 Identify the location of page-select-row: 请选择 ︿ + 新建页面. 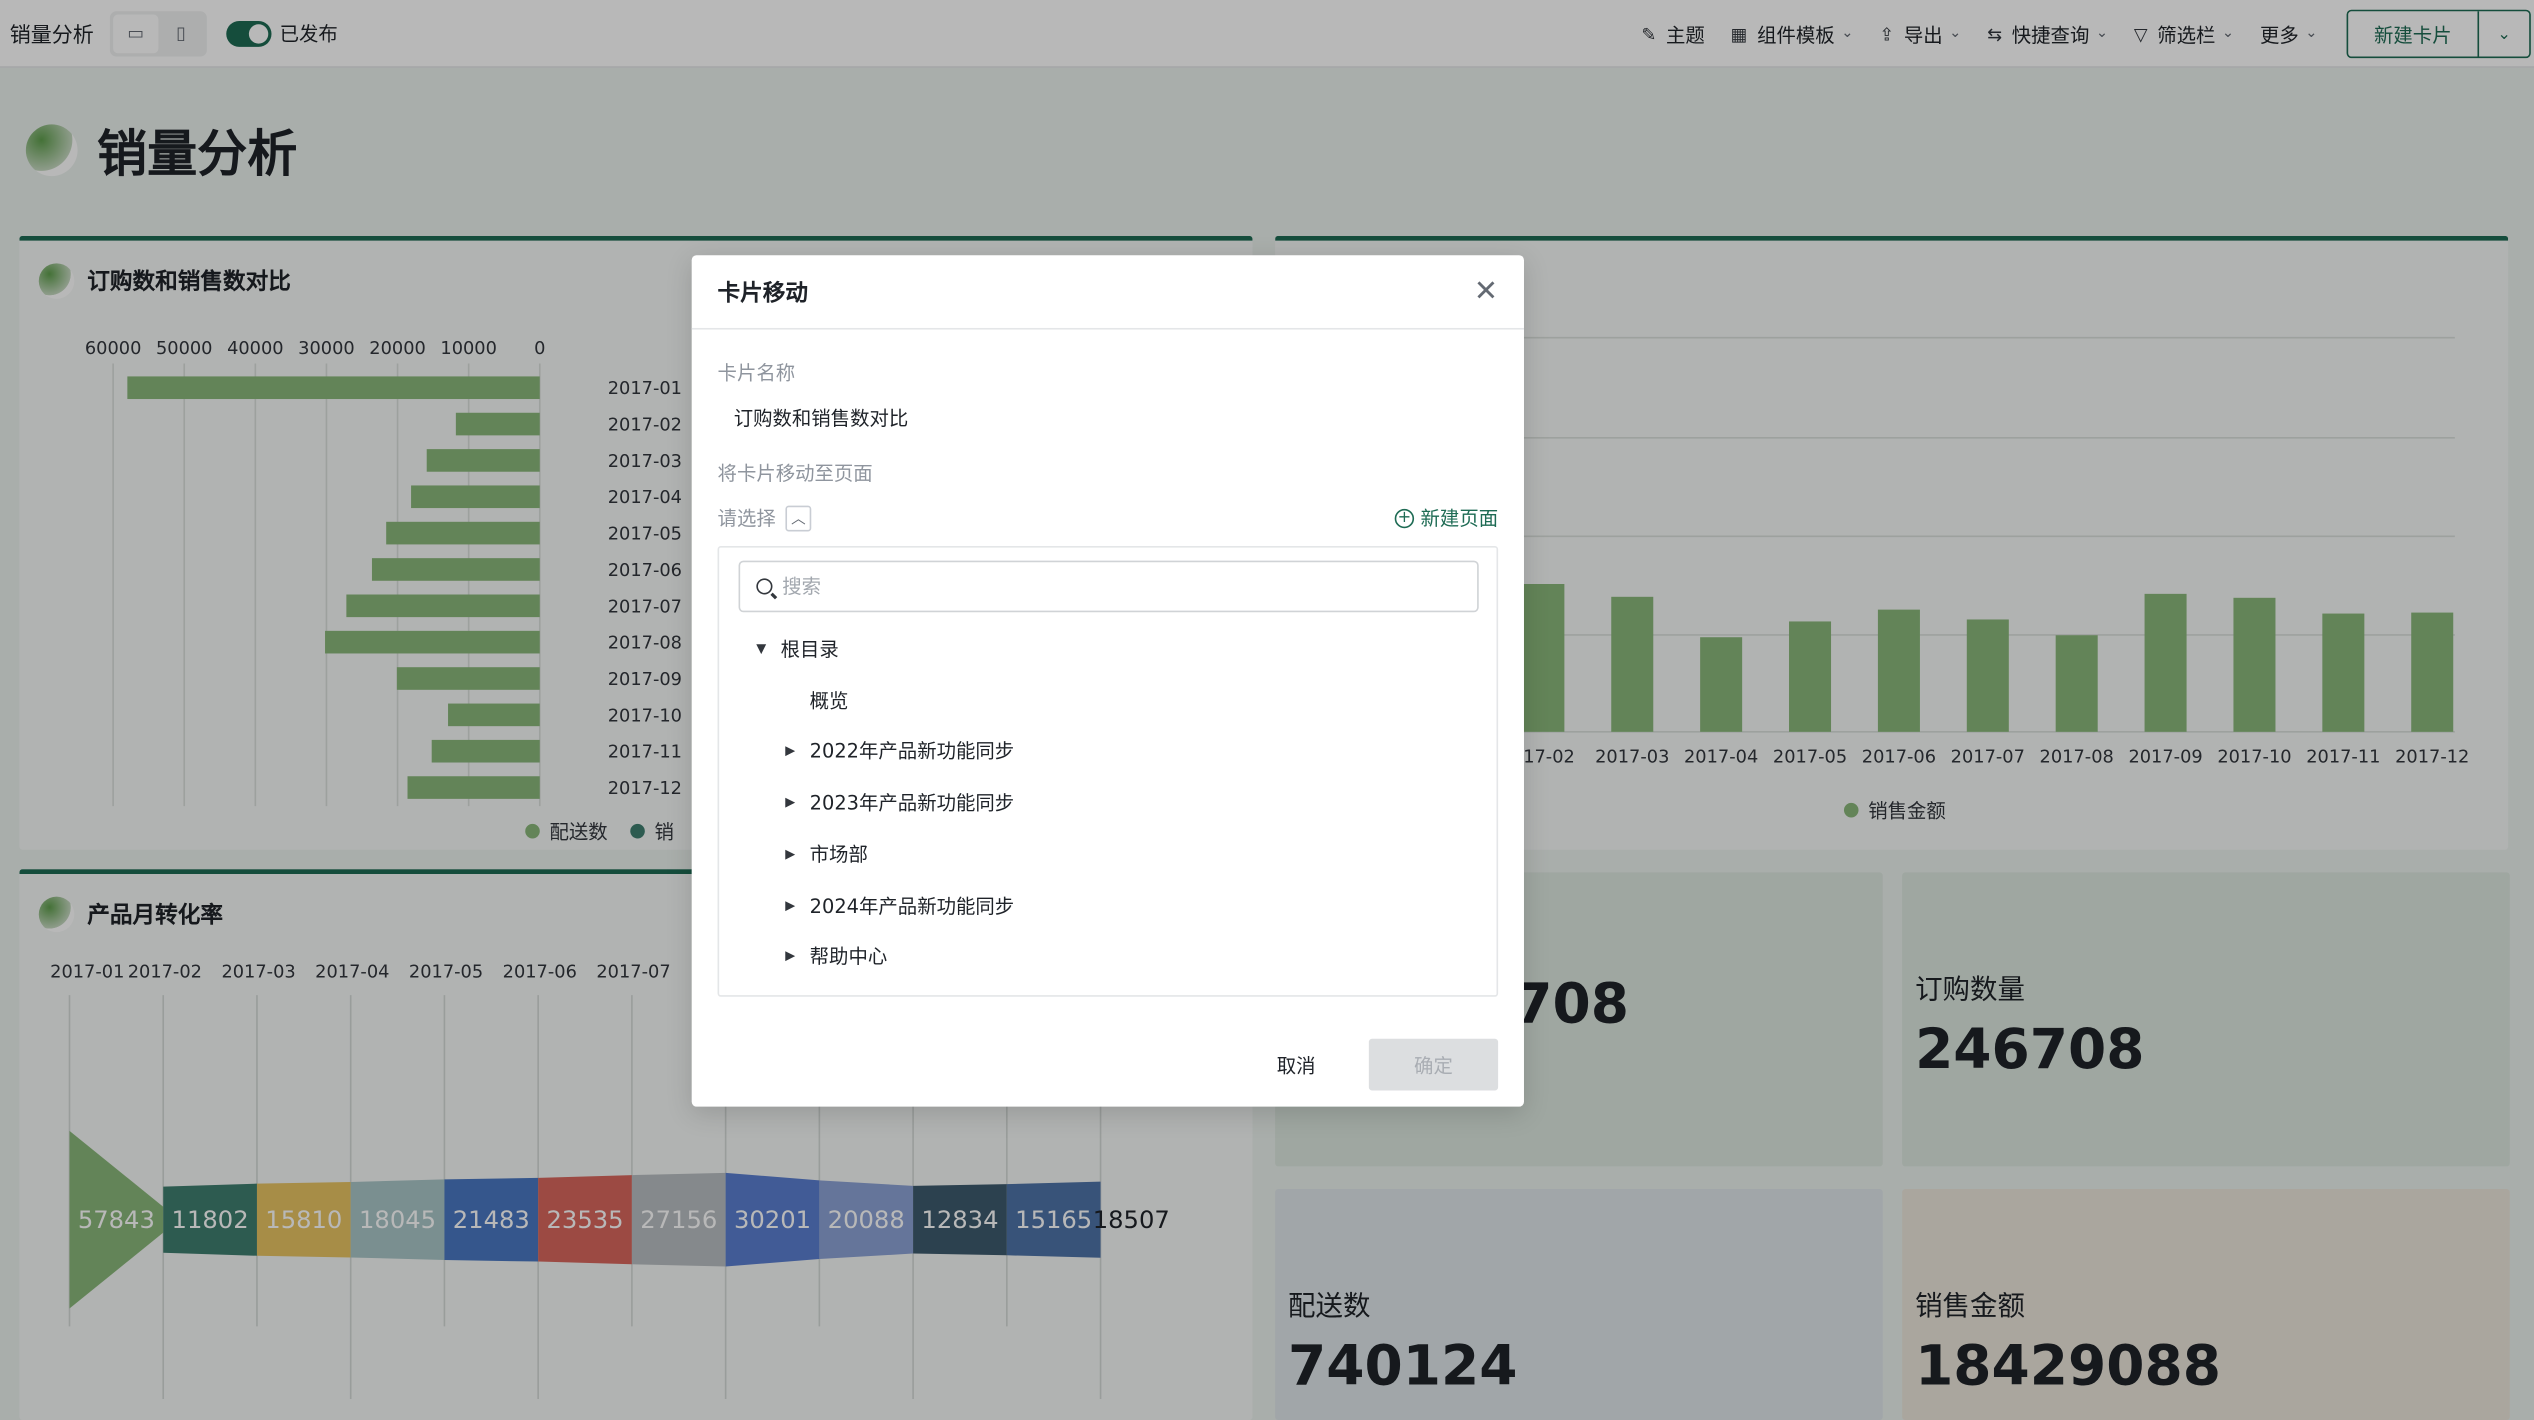
(1108, 517).